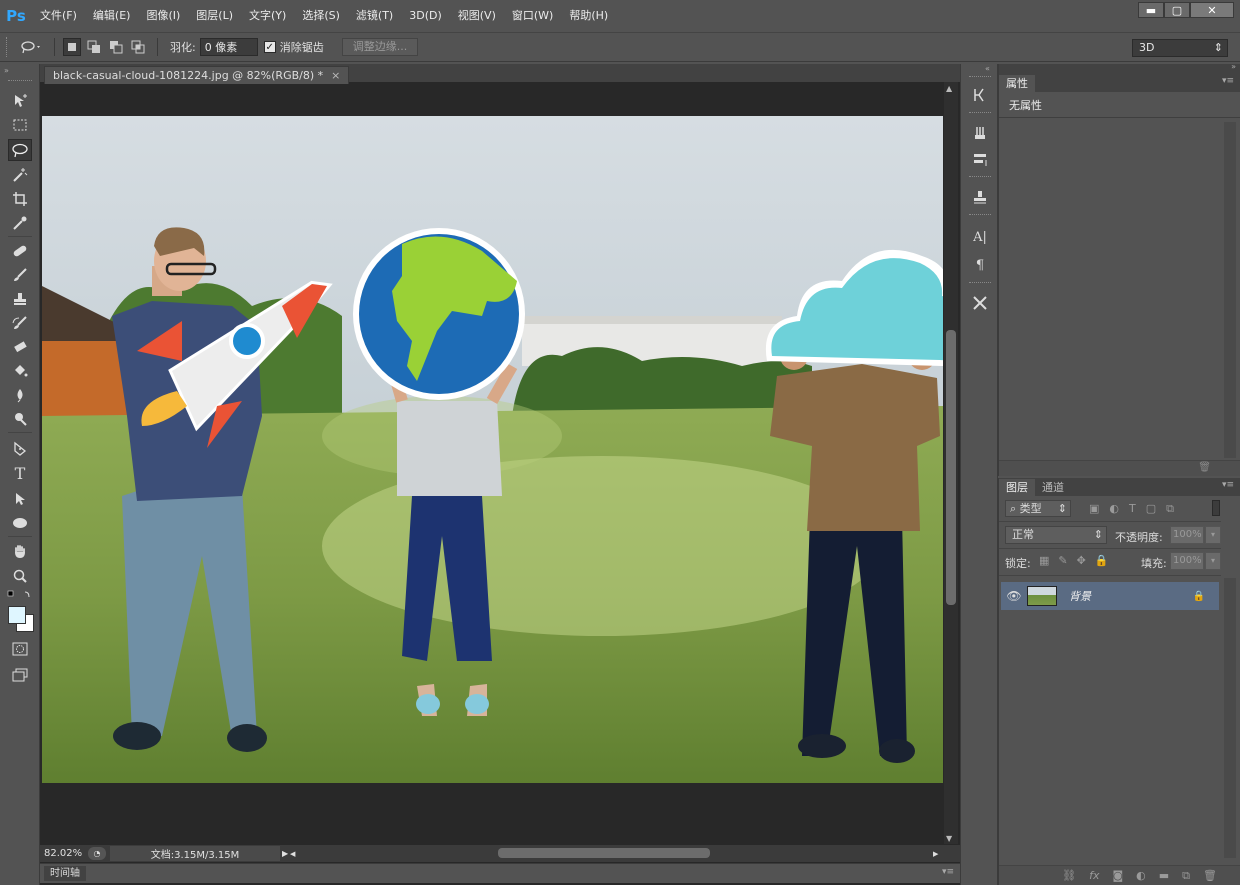 The width and height of the screenshot is (1240, 885). I want to click on lasso-tool-icon, so click(20, 150).